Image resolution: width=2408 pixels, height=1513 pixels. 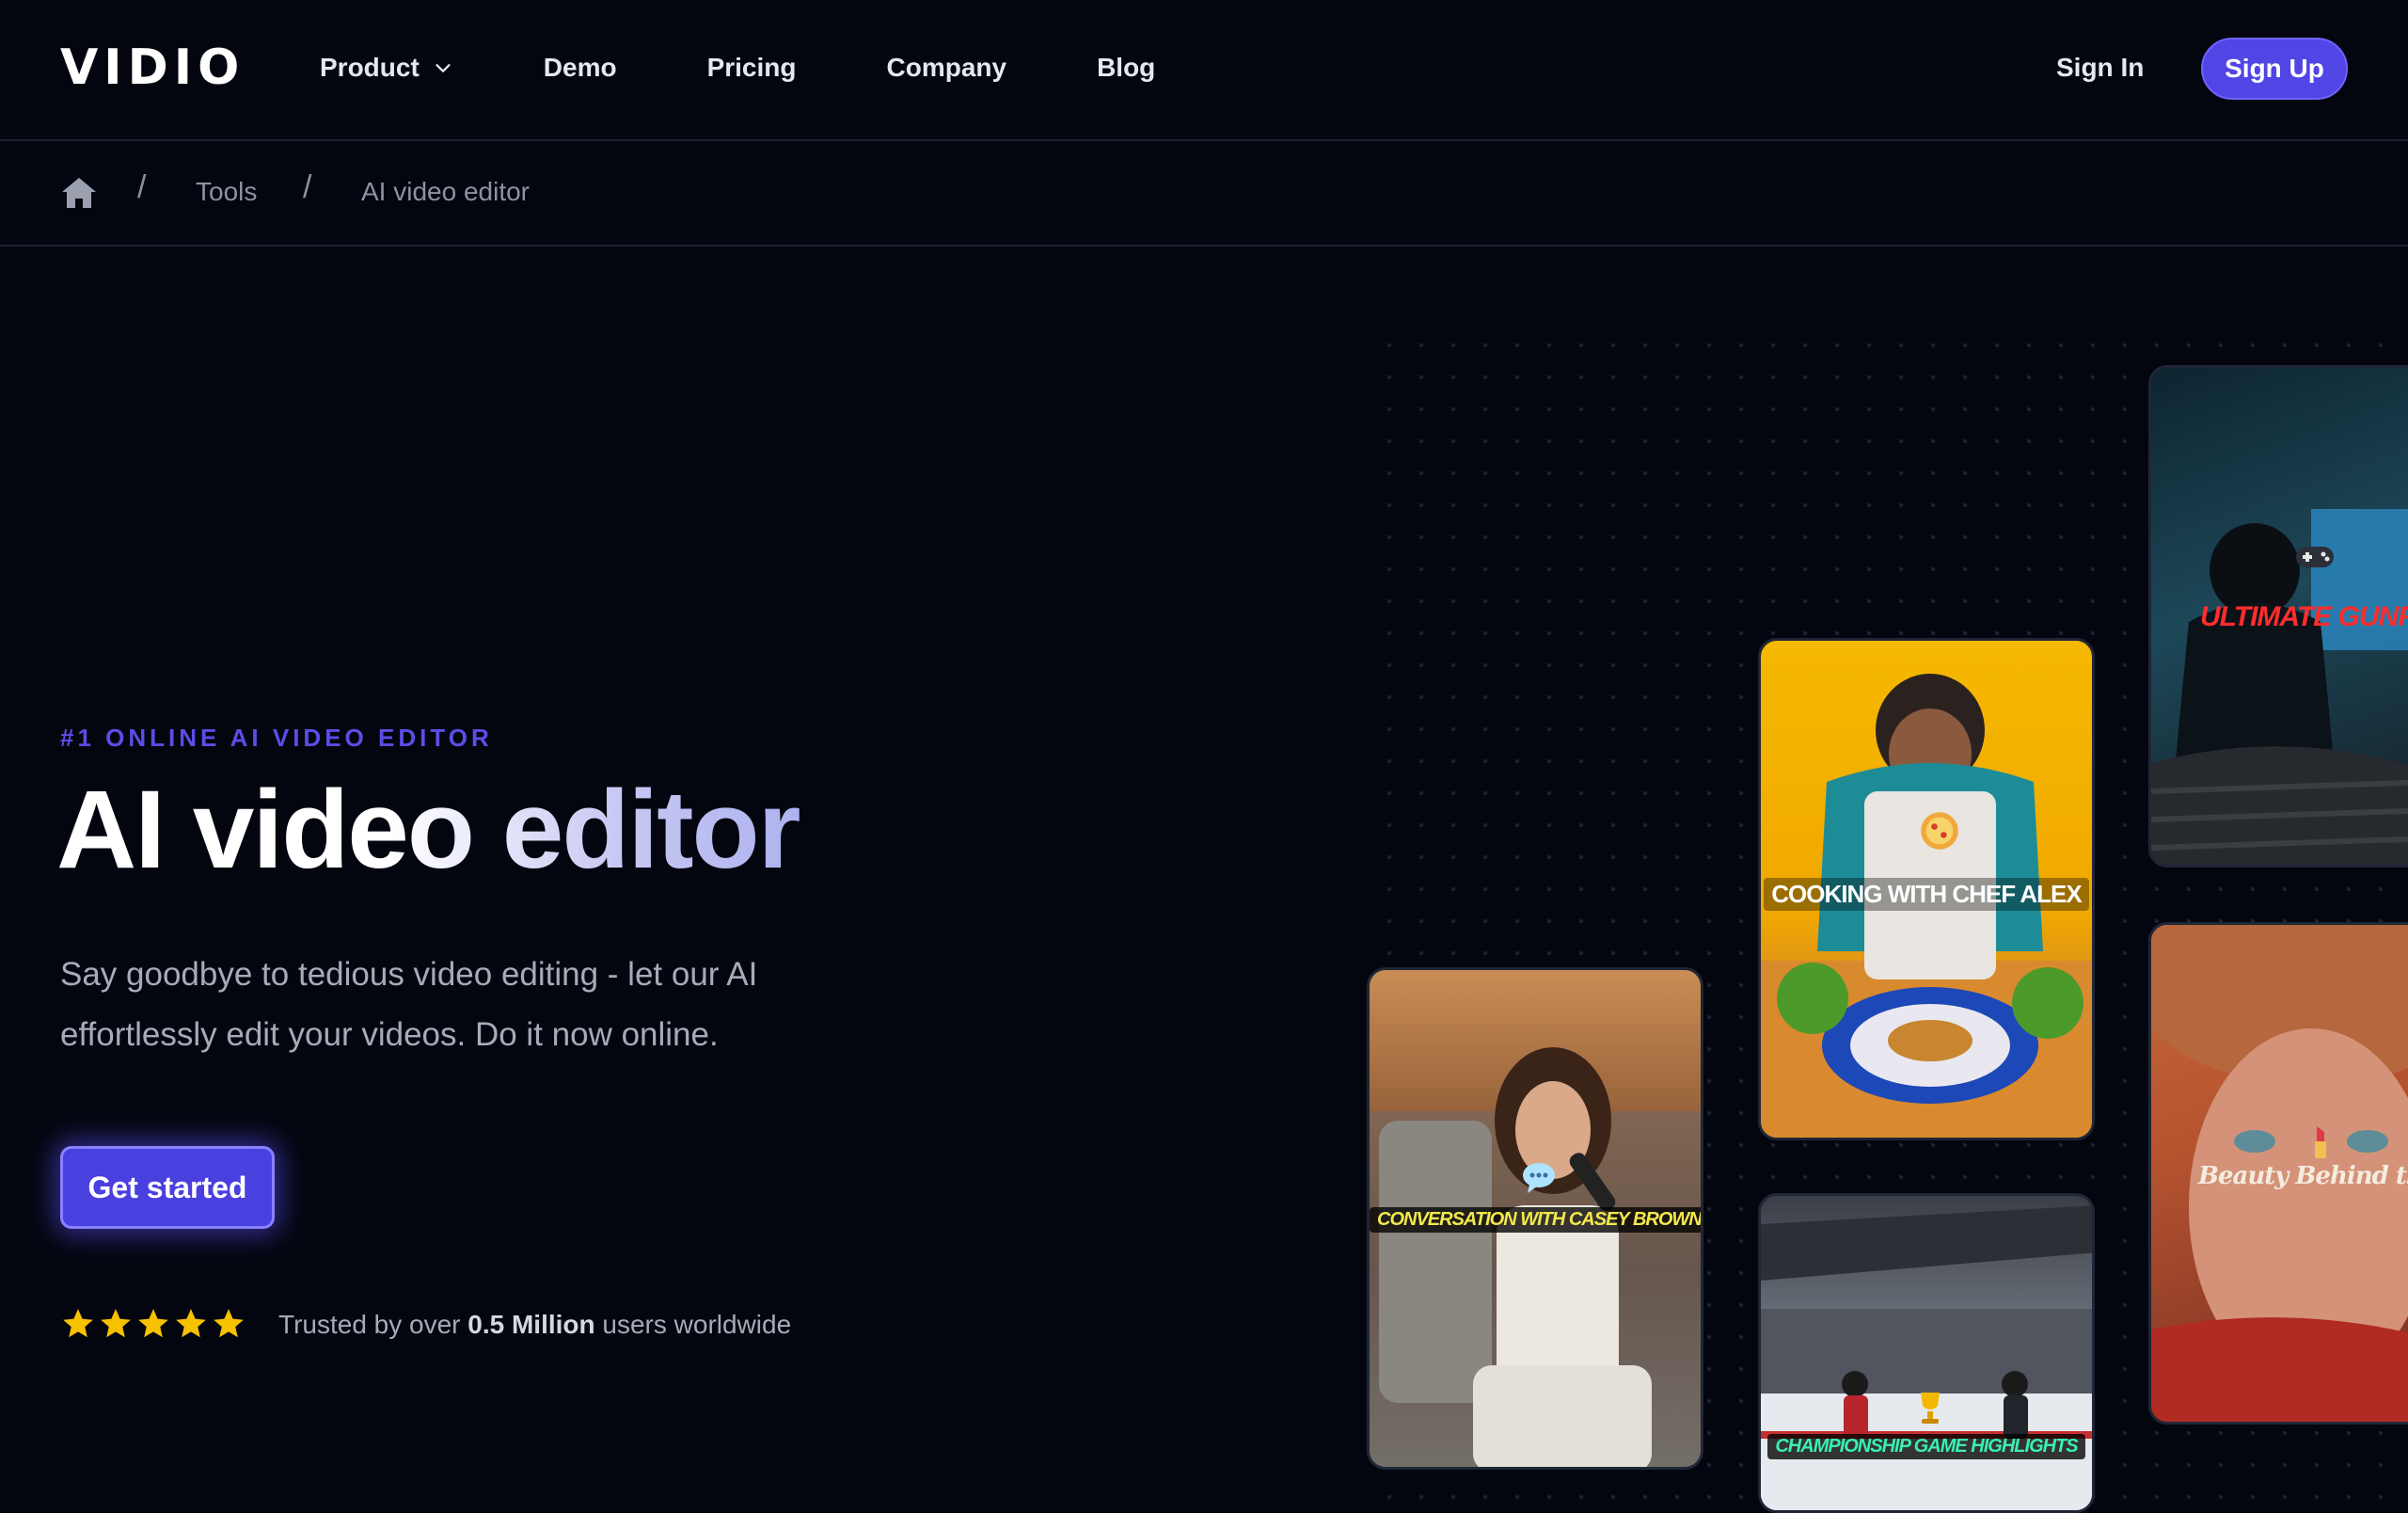 What do you see at coordinates (152, 68) in the screenshot?
I see `vidio-logo: VIDIO` at bounding box center [152, 68].